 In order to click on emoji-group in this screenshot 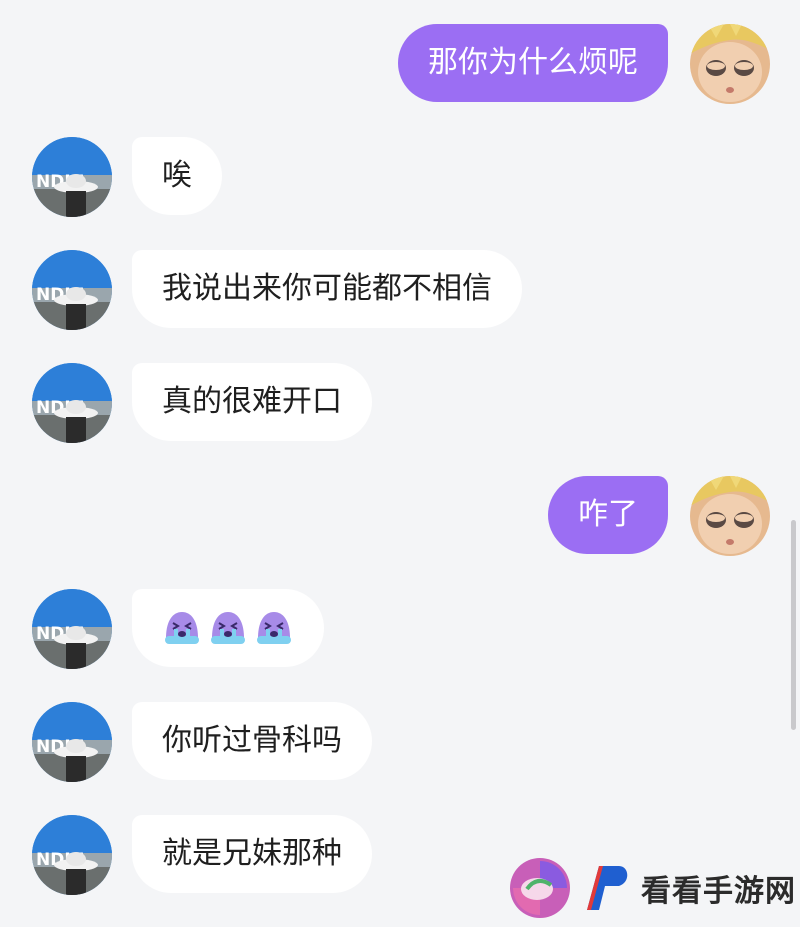, I will do `click(228, 628)`.